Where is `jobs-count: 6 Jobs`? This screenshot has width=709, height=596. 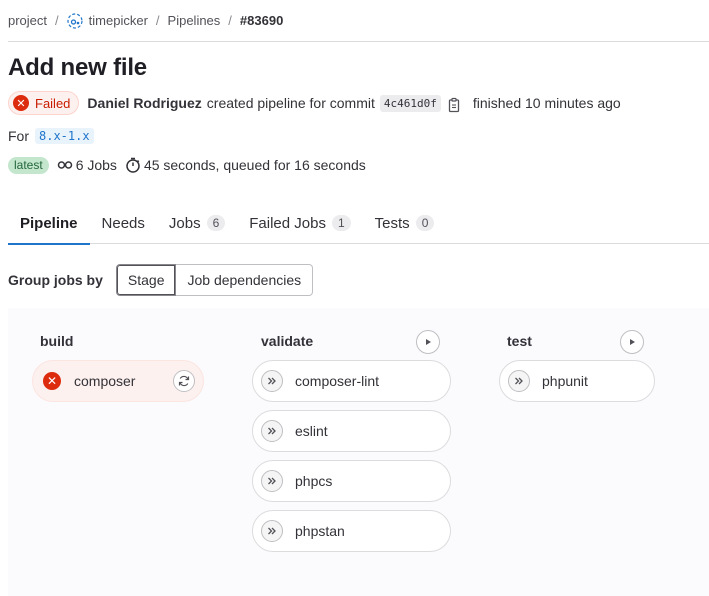 jobs-count: 6 Jobs is located at coordinates (96, 165).